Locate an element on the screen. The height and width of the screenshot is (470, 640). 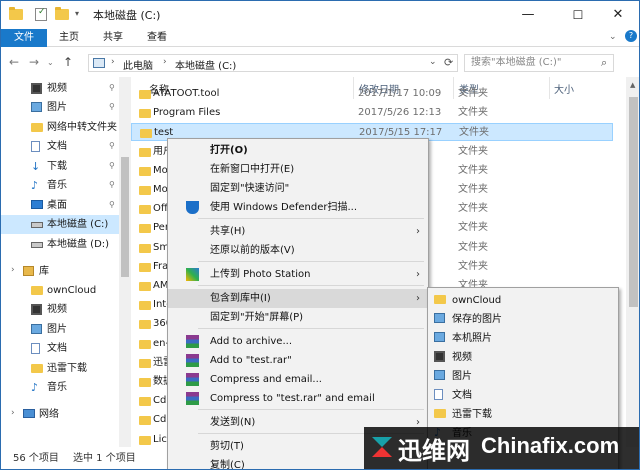
breadcrumb-drive-c: 本地磁盘 (C:) is located at coordinates (205, 64).